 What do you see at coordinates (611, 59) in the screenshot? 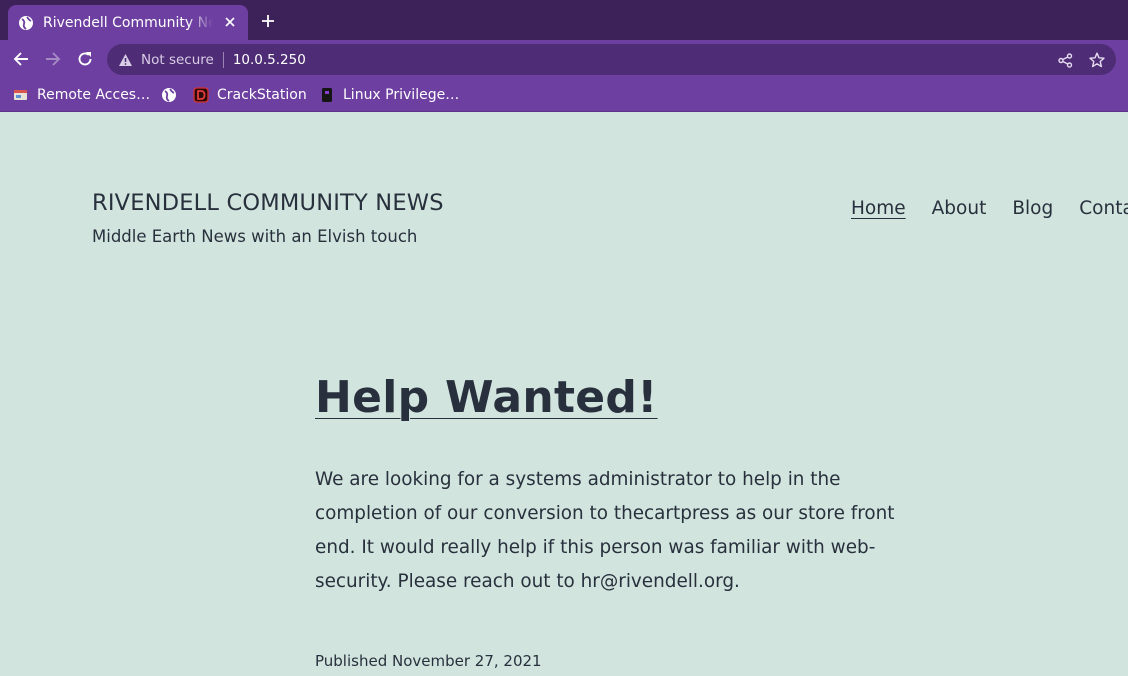
I see `address-bar: Not secure 10.0.5.250` at bounding box center [611, 59].